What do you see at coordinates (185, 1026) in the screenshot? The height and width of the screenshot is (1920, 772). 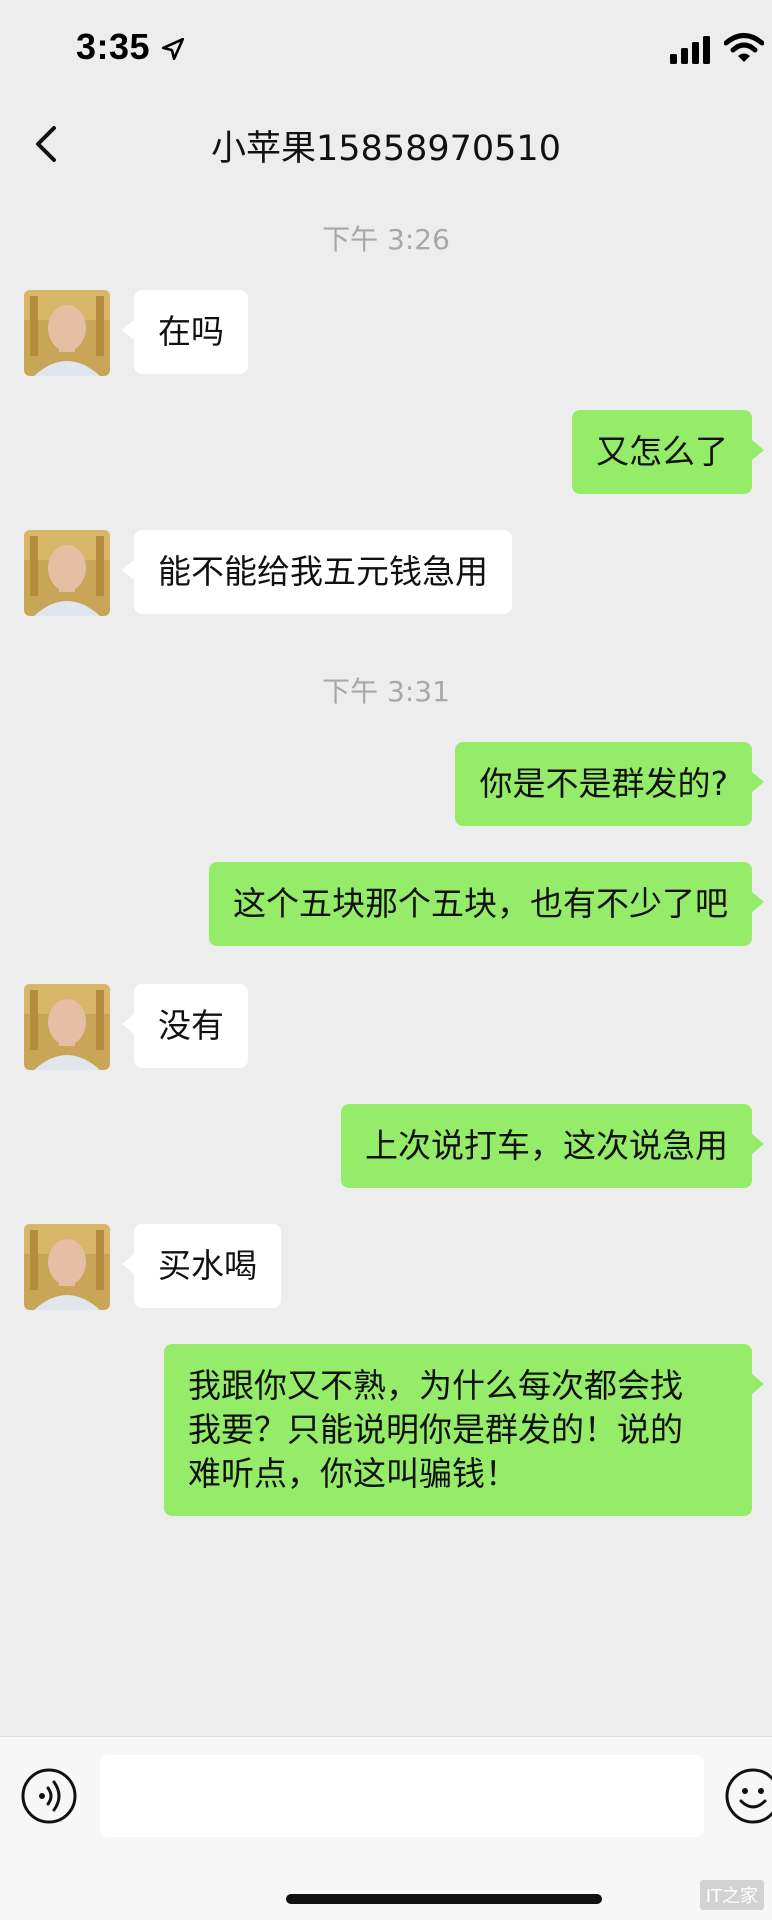 I see `incoming-message-bubble: 没有` at bounding box center [185, 1026].